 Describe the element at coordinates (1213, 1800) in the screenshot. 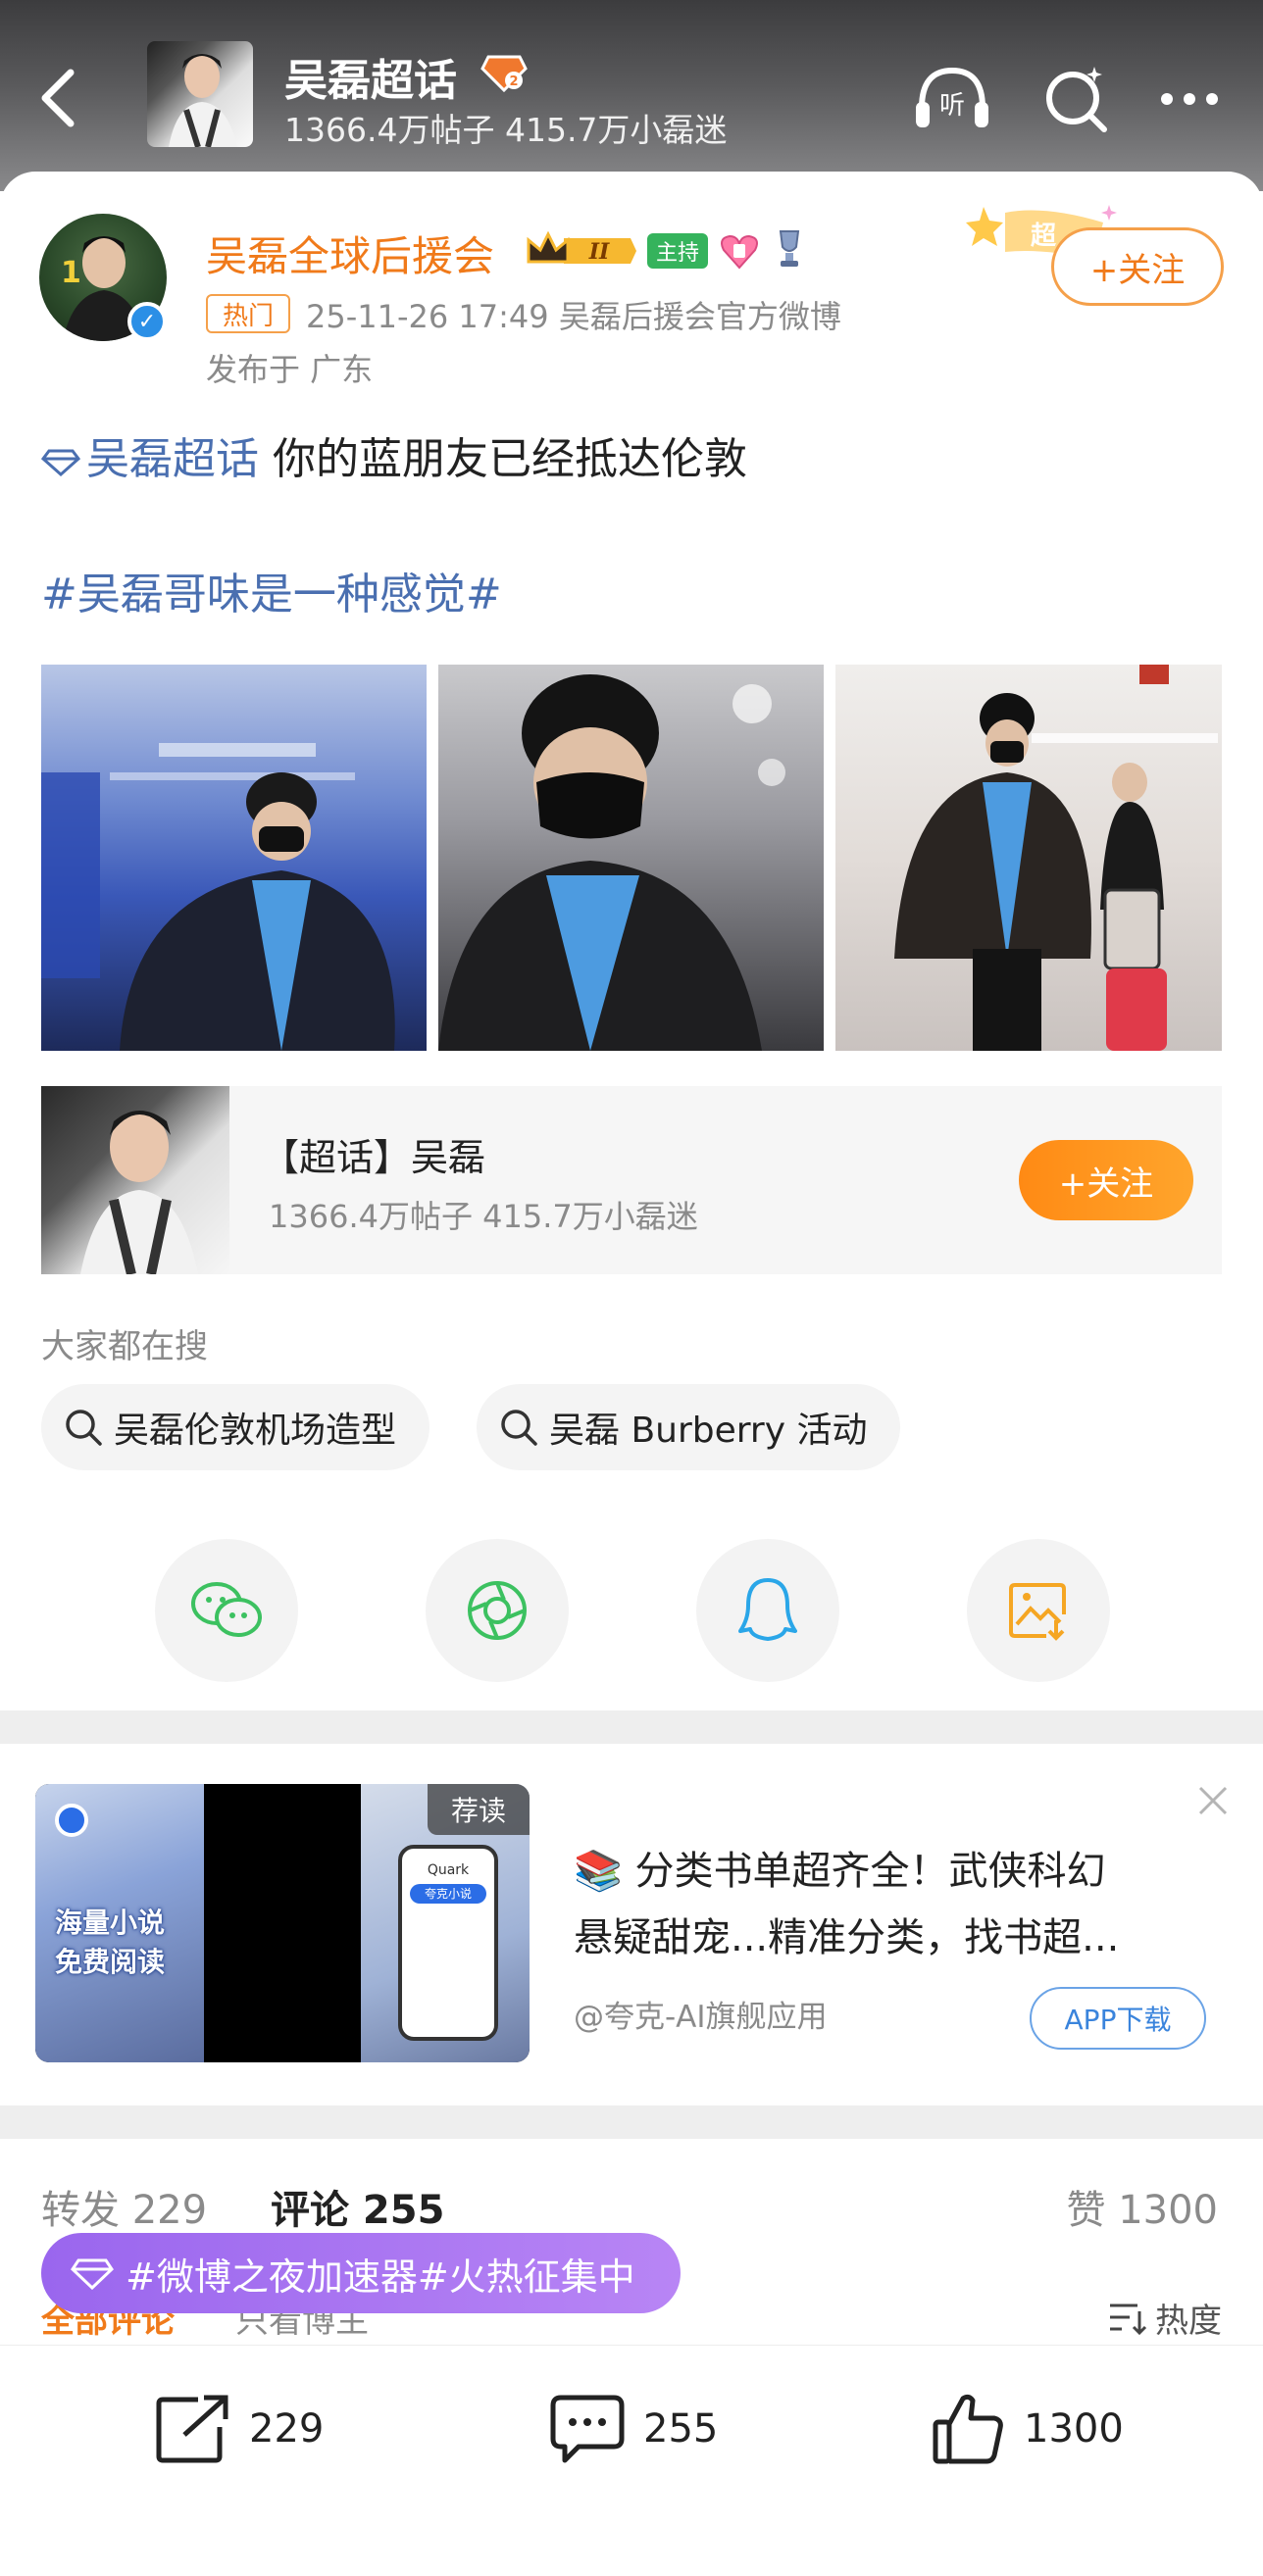

I see `close-icon` at that location.